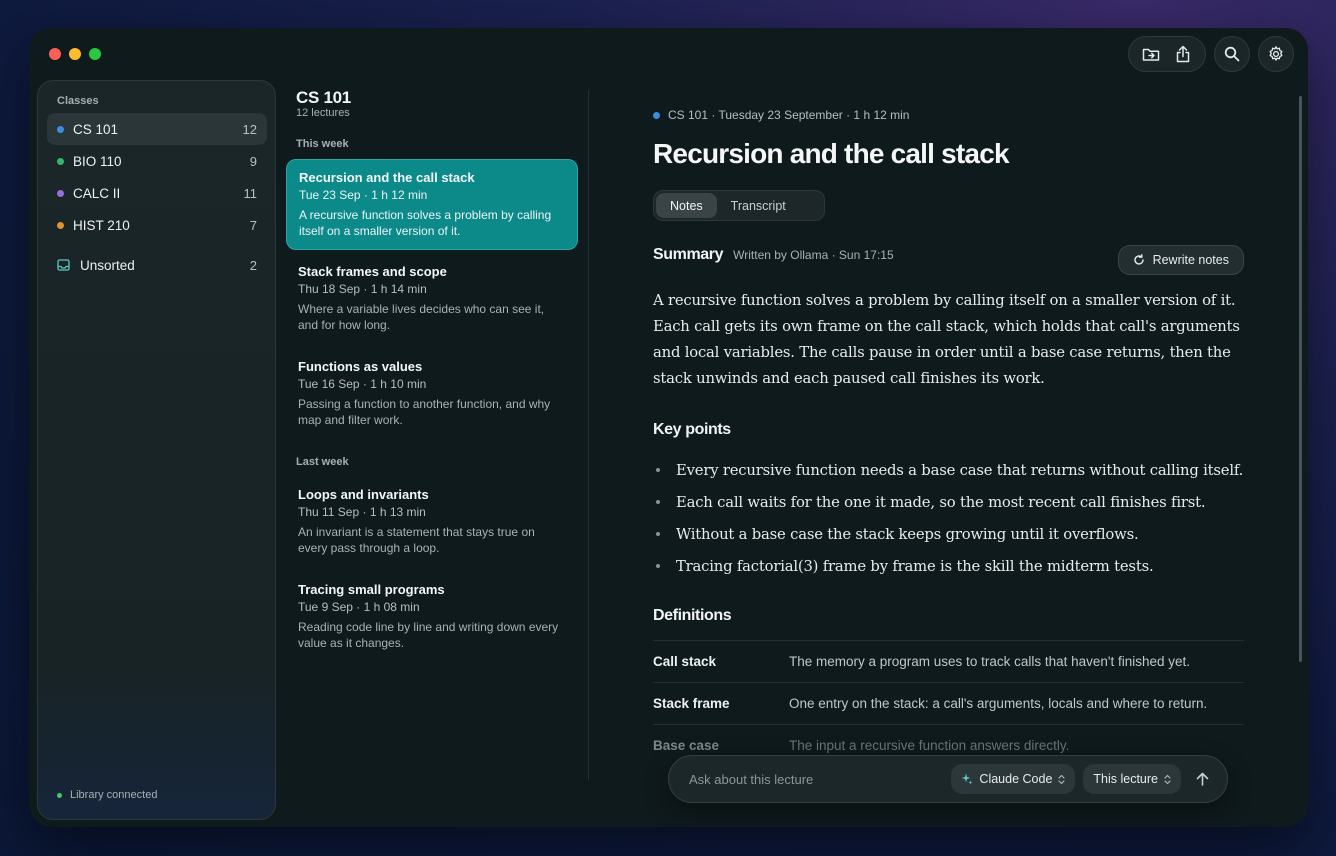  I want to click on import-button, so click(1151, 54).